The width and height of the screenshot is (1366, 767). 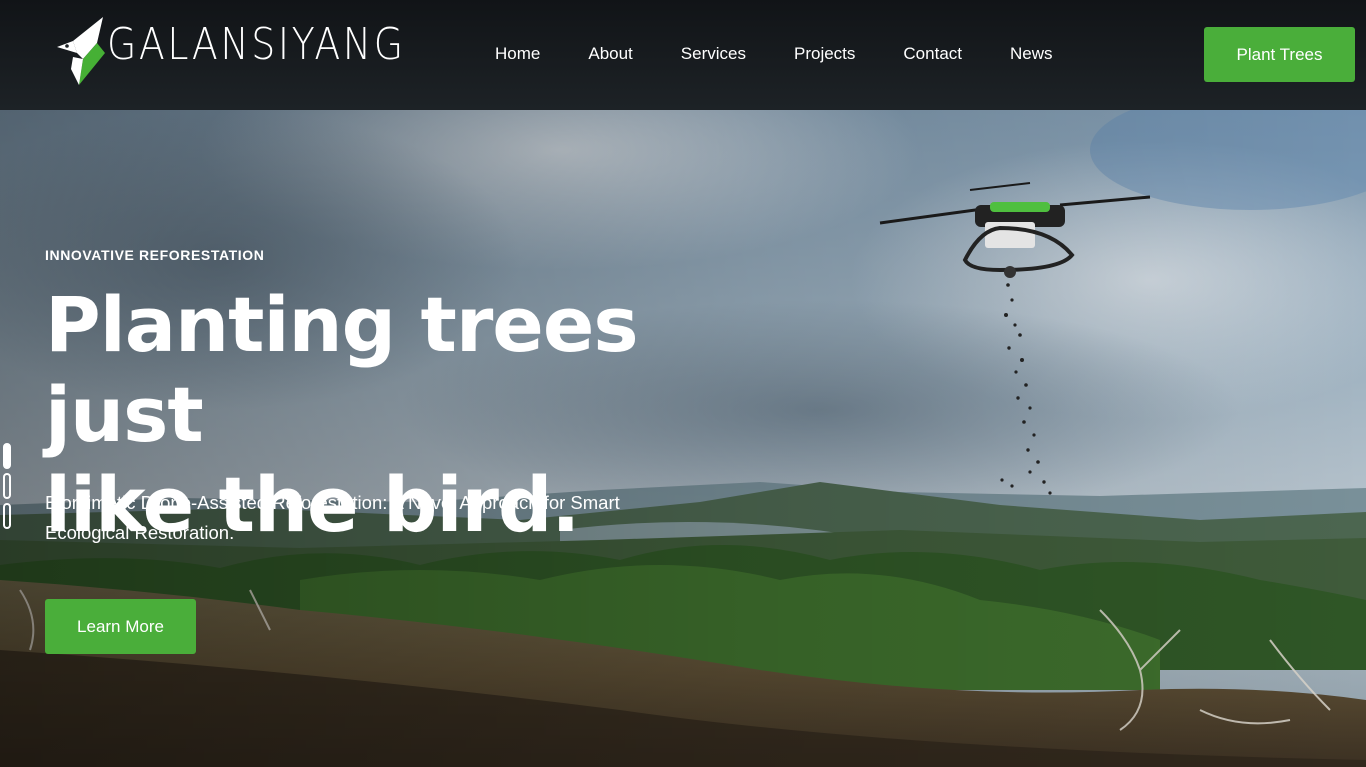 I want to click on hero-headline-line-1: Planting trees just, so click(x=342, y=369).